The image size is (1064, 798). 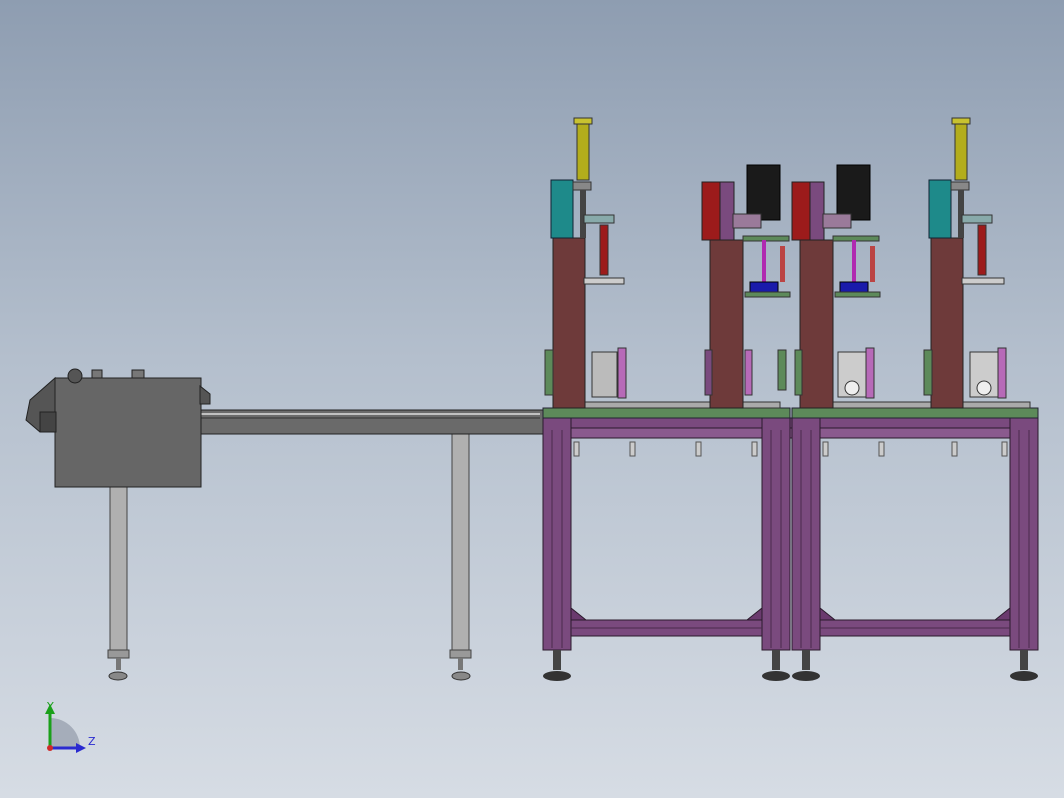 I want to click on station-b, so click(x=746, y=286).